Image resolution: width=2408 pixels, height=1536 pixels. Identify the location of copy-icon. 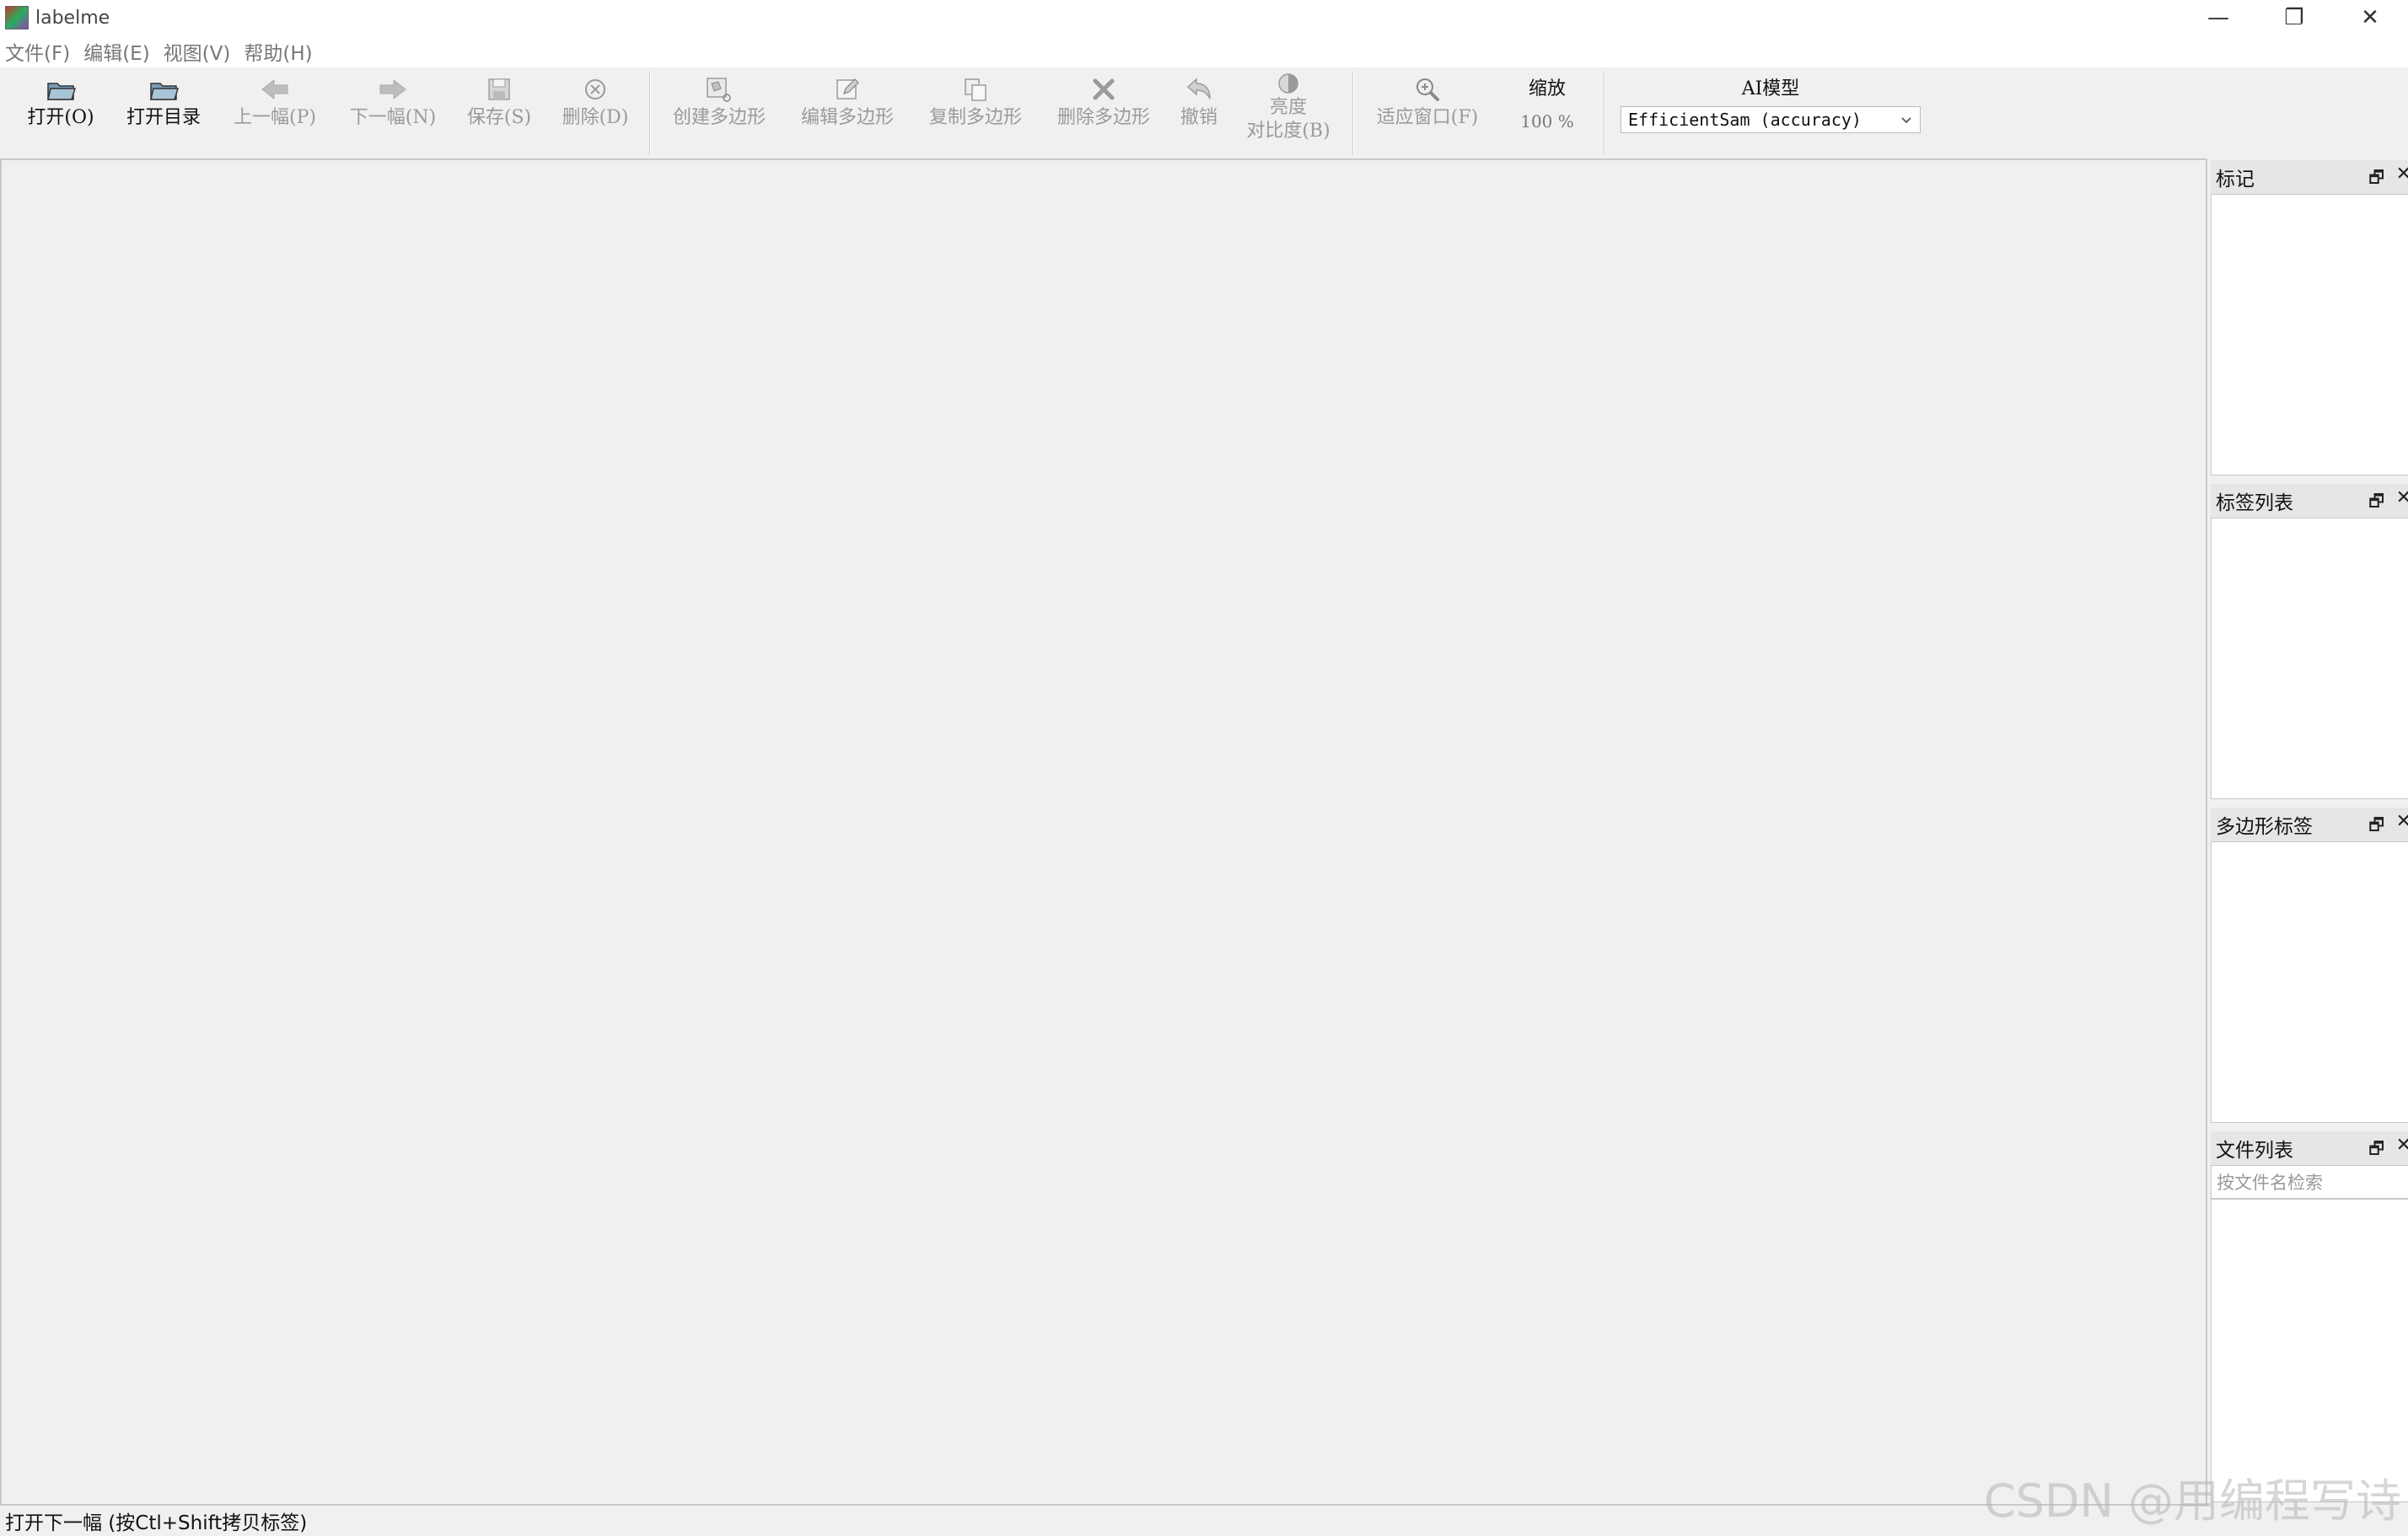
(976, 89).